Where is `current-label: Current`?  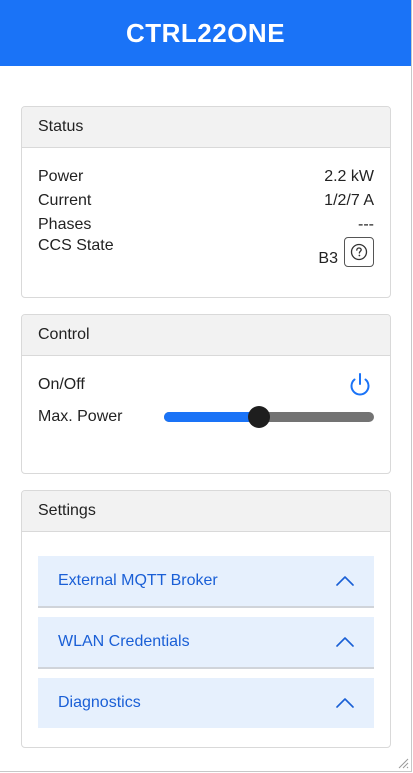 current-label: Current is located at coordinates (65, 200).